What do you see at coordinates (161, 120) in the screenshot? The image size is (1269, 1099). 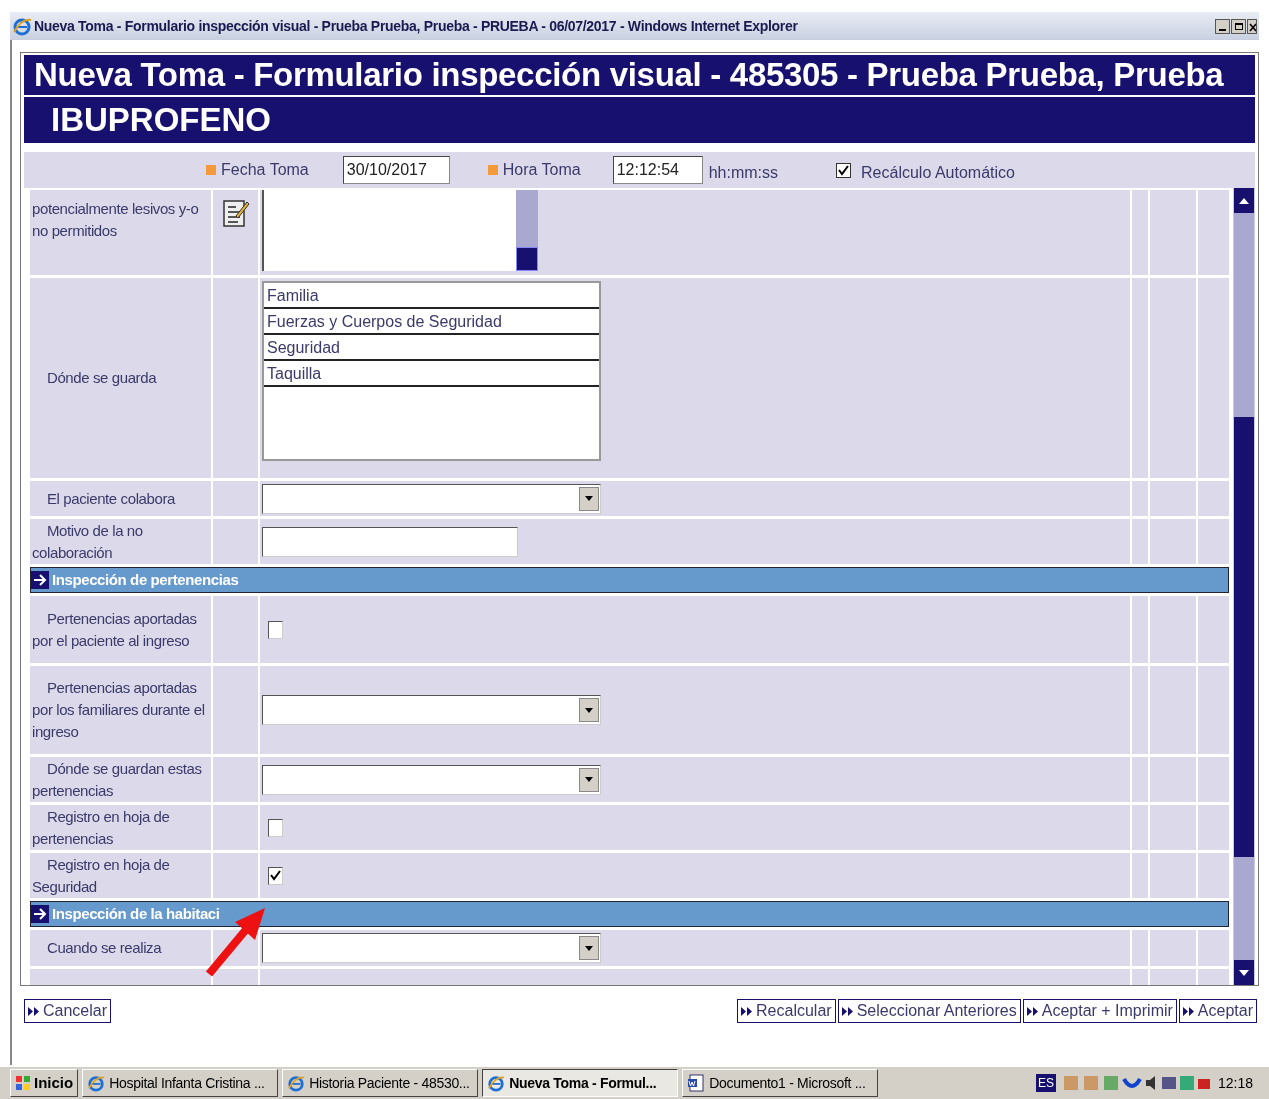 I see `form-subtitle: IBUPROFENO` at bounding box center [161, 120].